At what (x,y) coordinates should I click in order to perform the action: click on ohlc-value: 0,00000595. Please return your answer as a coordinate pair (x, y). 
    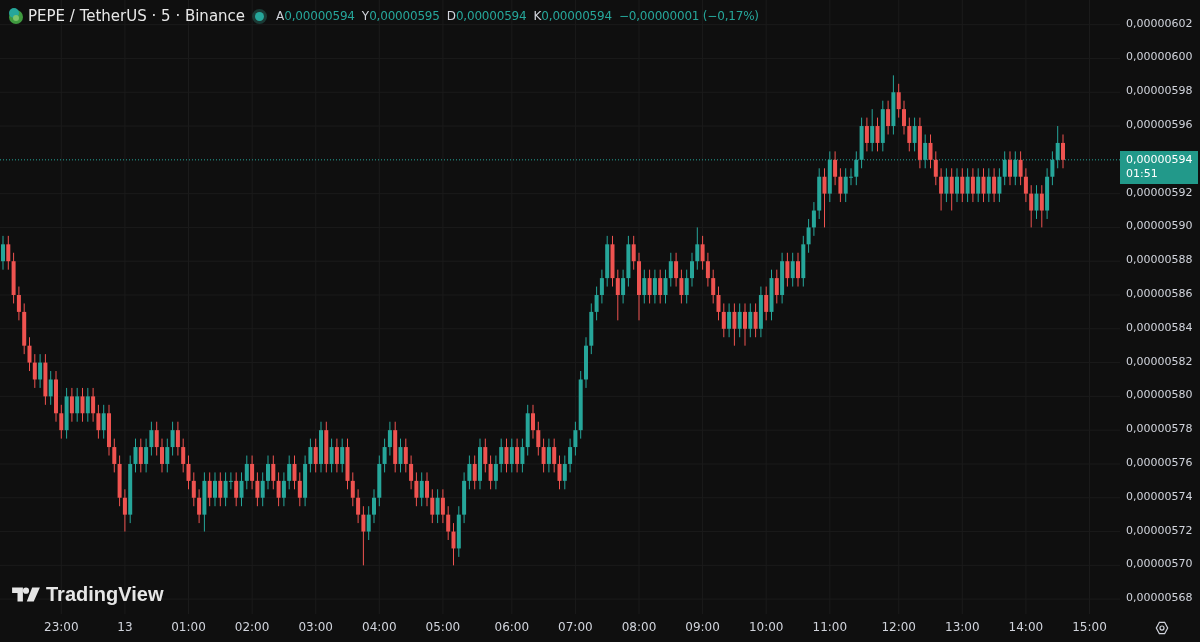
    Looking at the image, I should click on (404, 16).